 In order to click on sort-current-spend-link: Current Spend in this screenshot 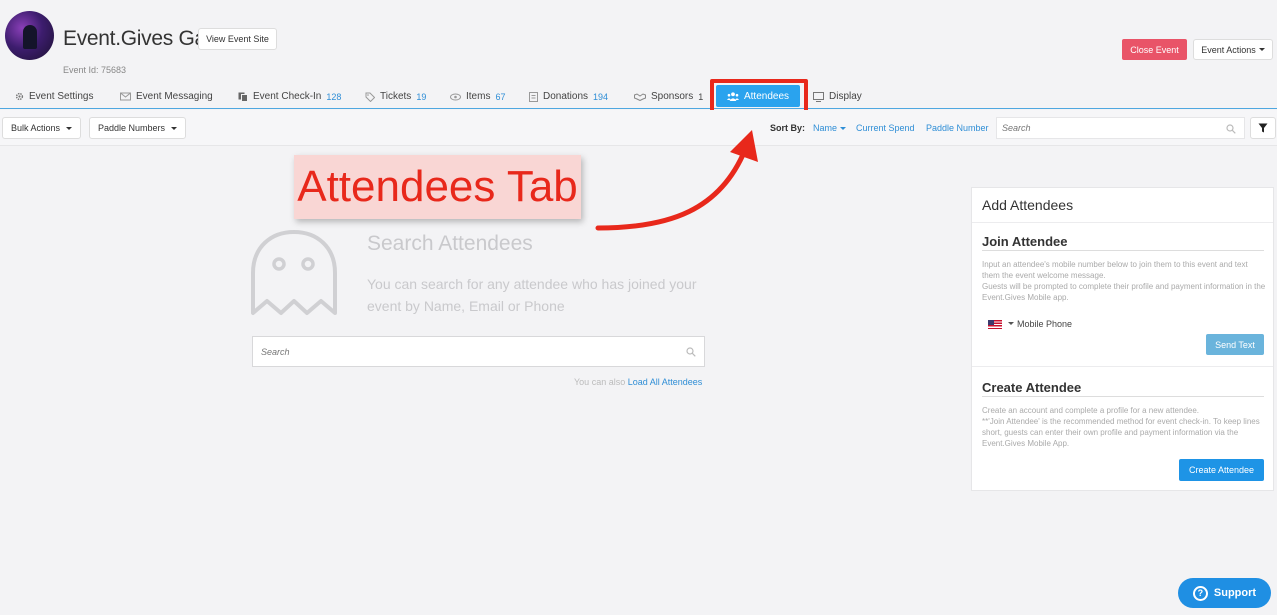, I will do `click(885, 128)`.